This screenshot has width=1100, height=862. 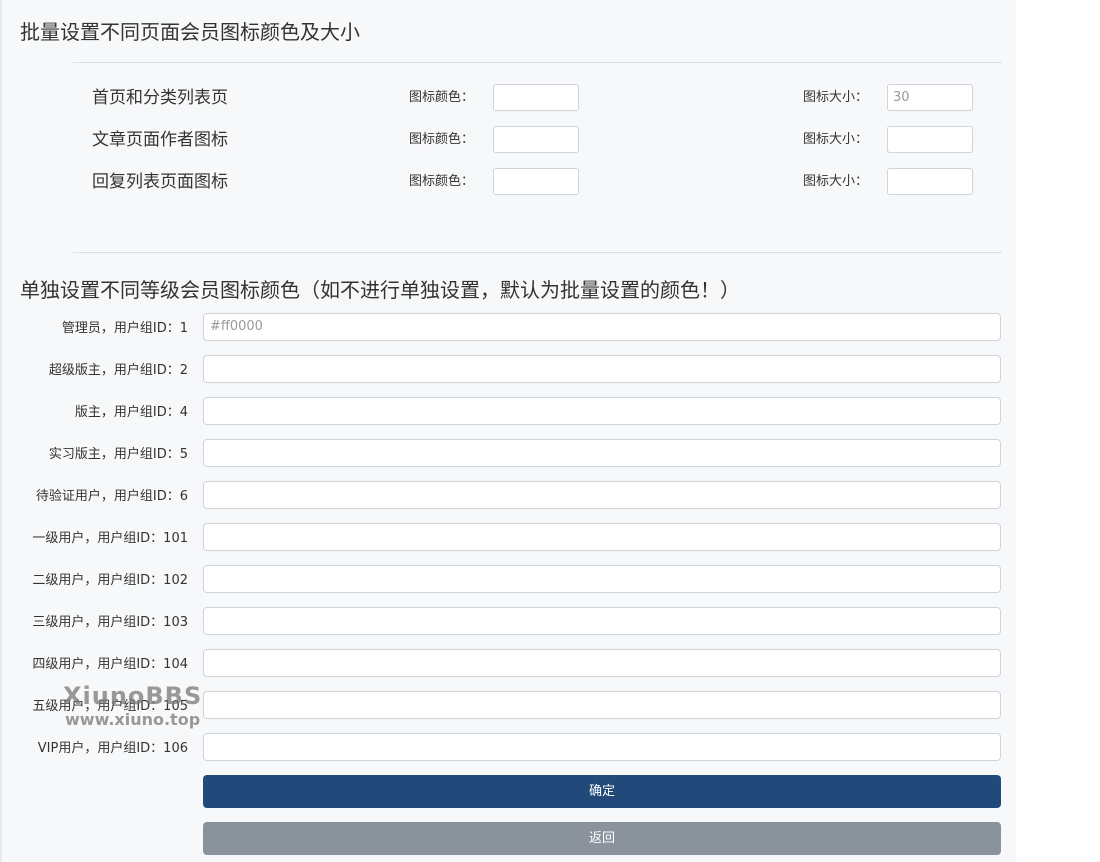 What do you see at coordinates (380, 290) in the screenshot?
I see `level-section-title: 单独设置不同等级会员图标颜色（如不进行单独设置，默认为批量设置的颜色！）` at bounding box center [380, 290].